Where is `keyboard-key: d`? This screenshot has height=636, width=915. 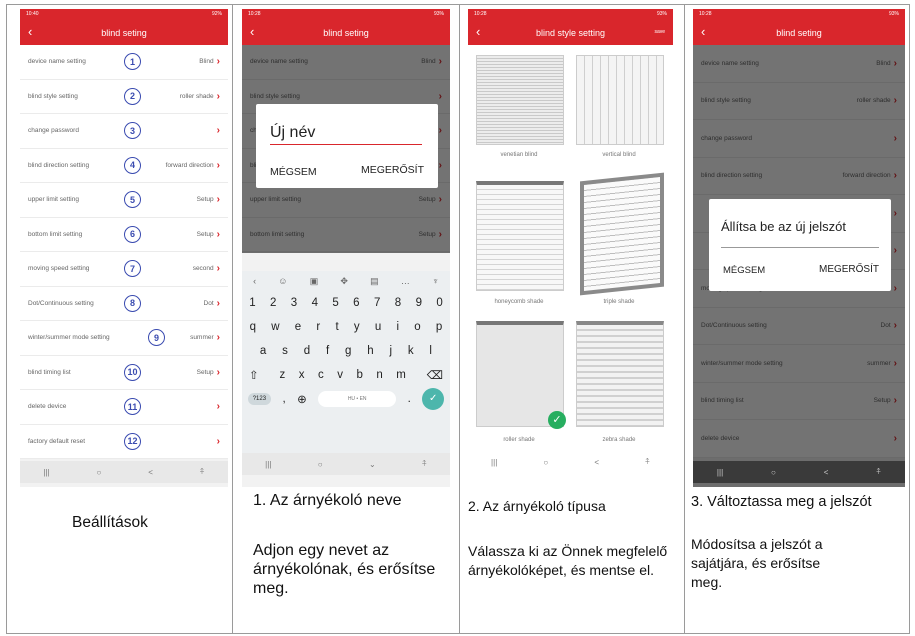 keyboard-key: d is located at coordinates (307, 351).